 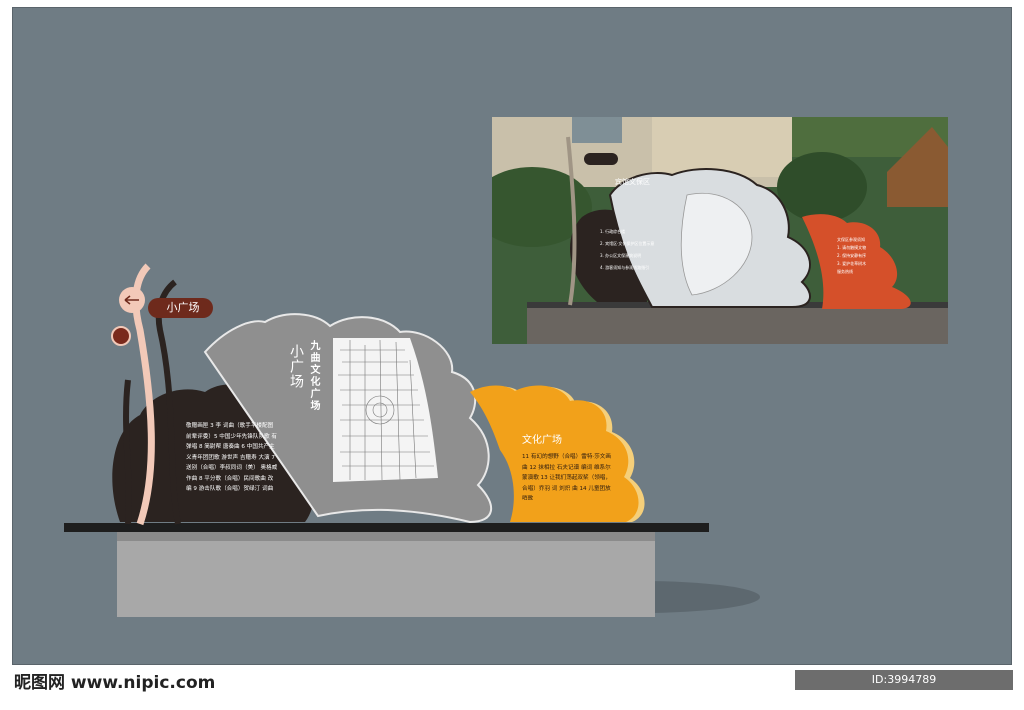 What do you see at coordinates (313, 376) in the screenshot?
I see `map-title: 九曲文化广场` at bounding box center [313, 376].